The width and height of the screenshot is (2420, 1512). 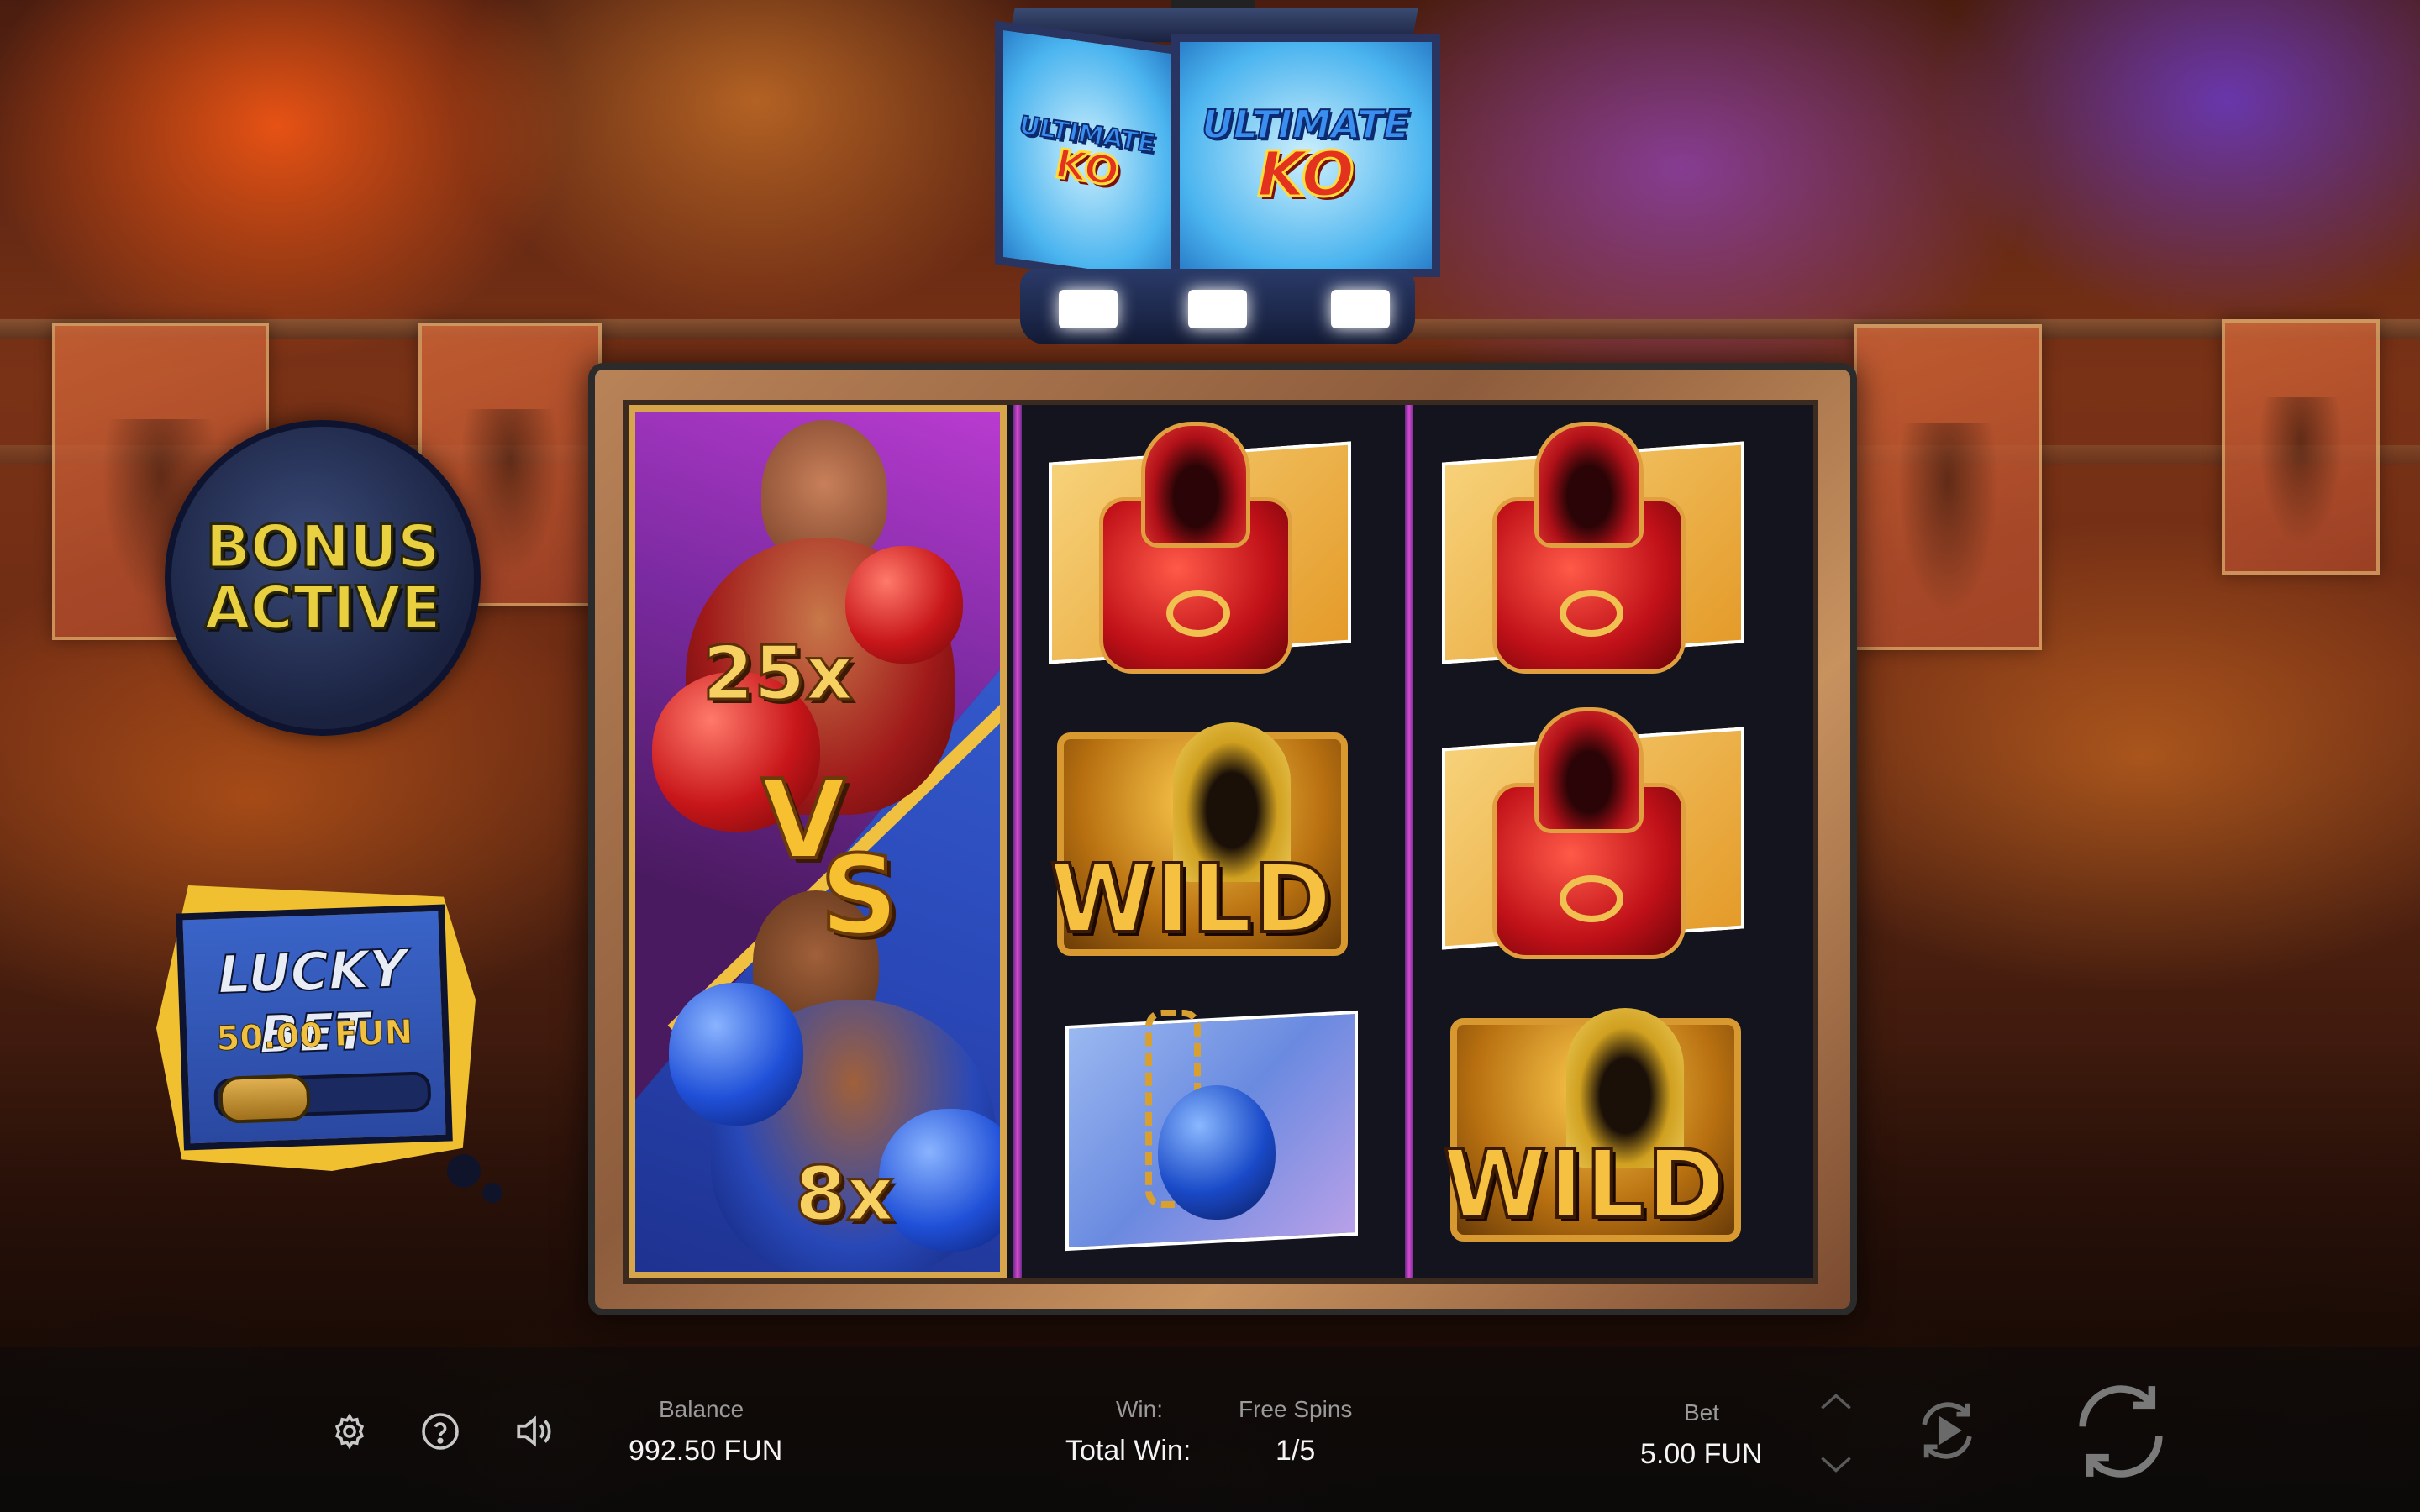 I want to click on lucky-bet-panel: LUCKY BET 50.00 FUN, so click(x=316, y=1028).